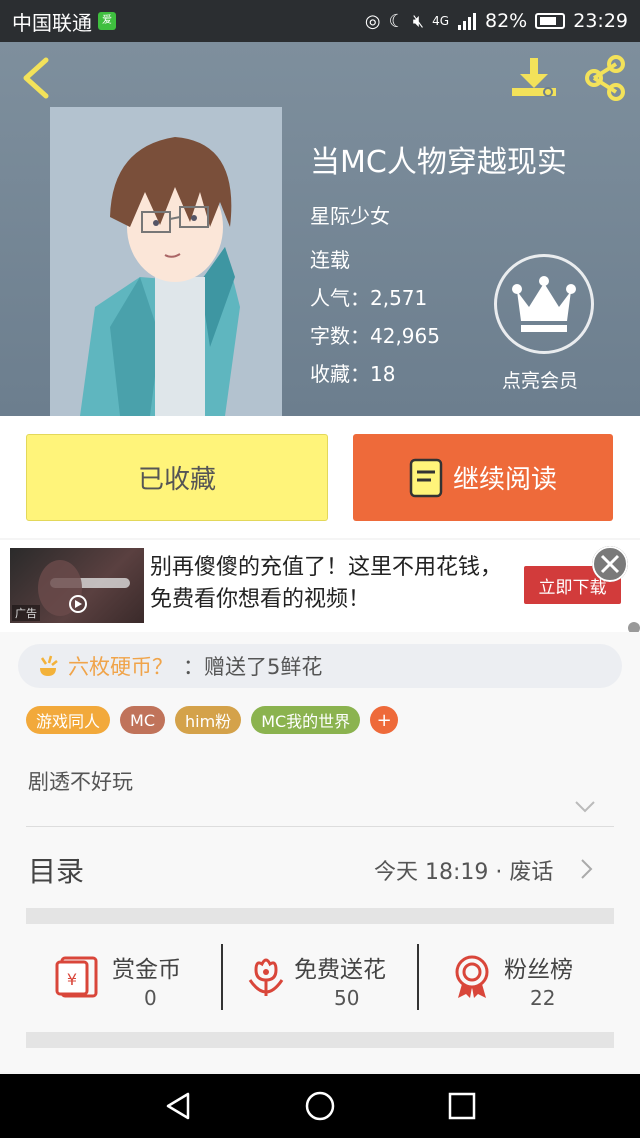 The image size is (640, 1138). What do you see at coordinates (52, 22) in the screenshot?
I see `carrier-name: 中国联通` at bounding box center [52, 22].